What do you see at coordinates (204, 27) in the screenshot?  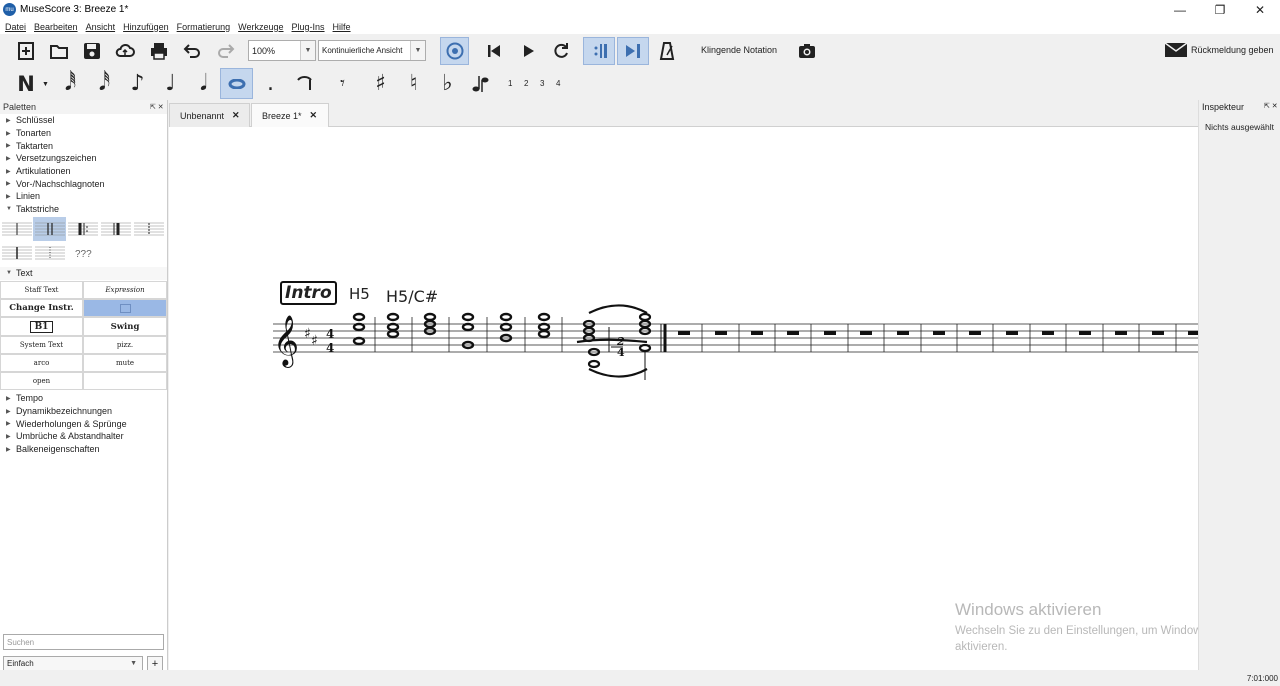 I see `menu-formatierung: Formatierung` at bounding box center [204, 27].